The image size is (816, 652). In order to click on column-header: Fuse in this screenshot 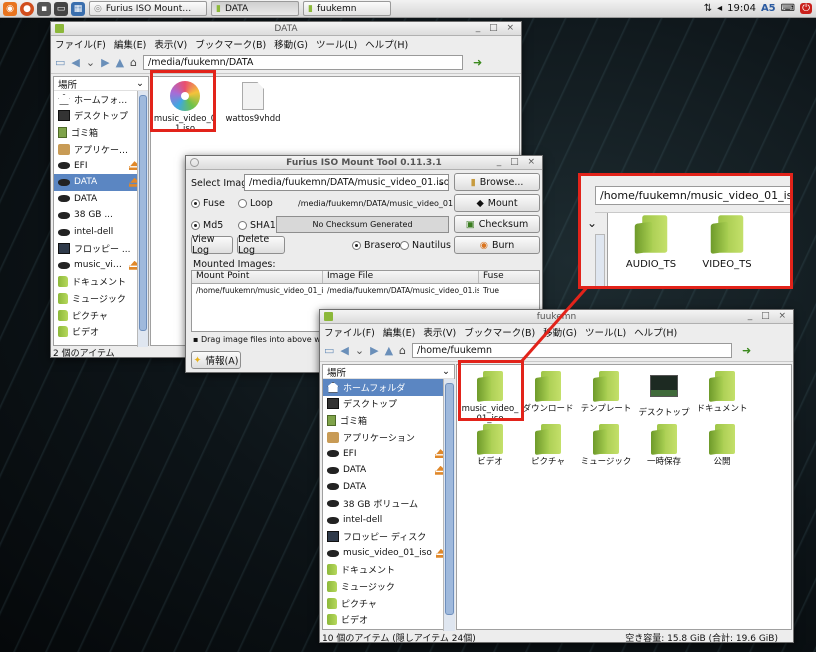, I will do `click(509, 277)`.